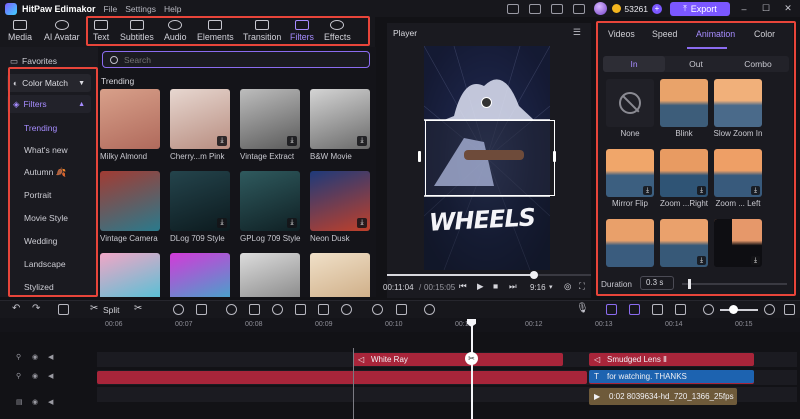  Describe the element at coordinates (201, 309) in the screenshot. I see `text-tool-icon` at that location.